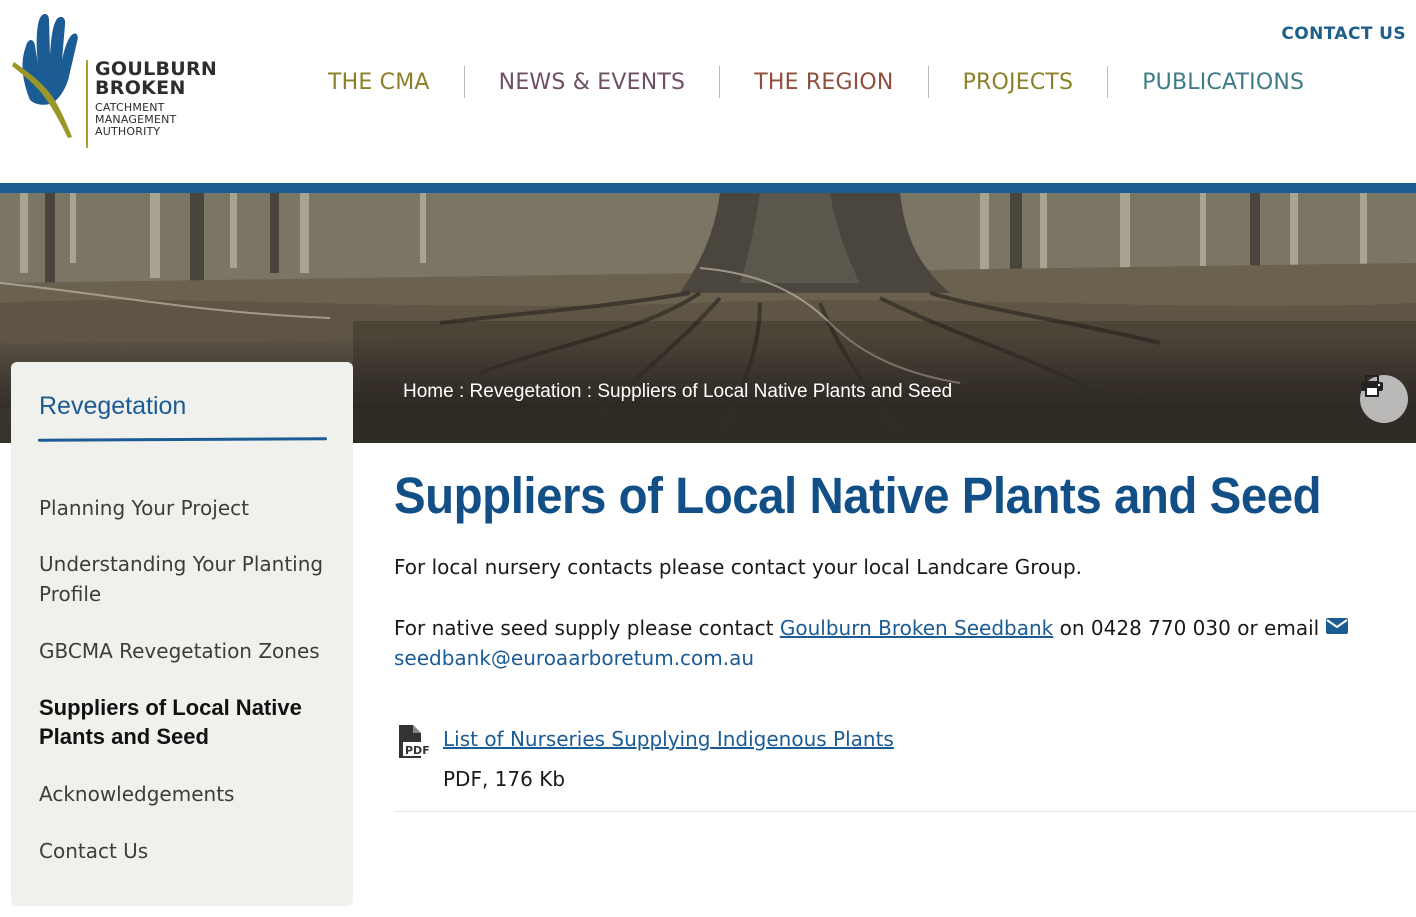 This screenshot has height=917, width=1416. Describe the element at coordinates (1372, 386) in the screenshot. I see `printer-icon` at that location.